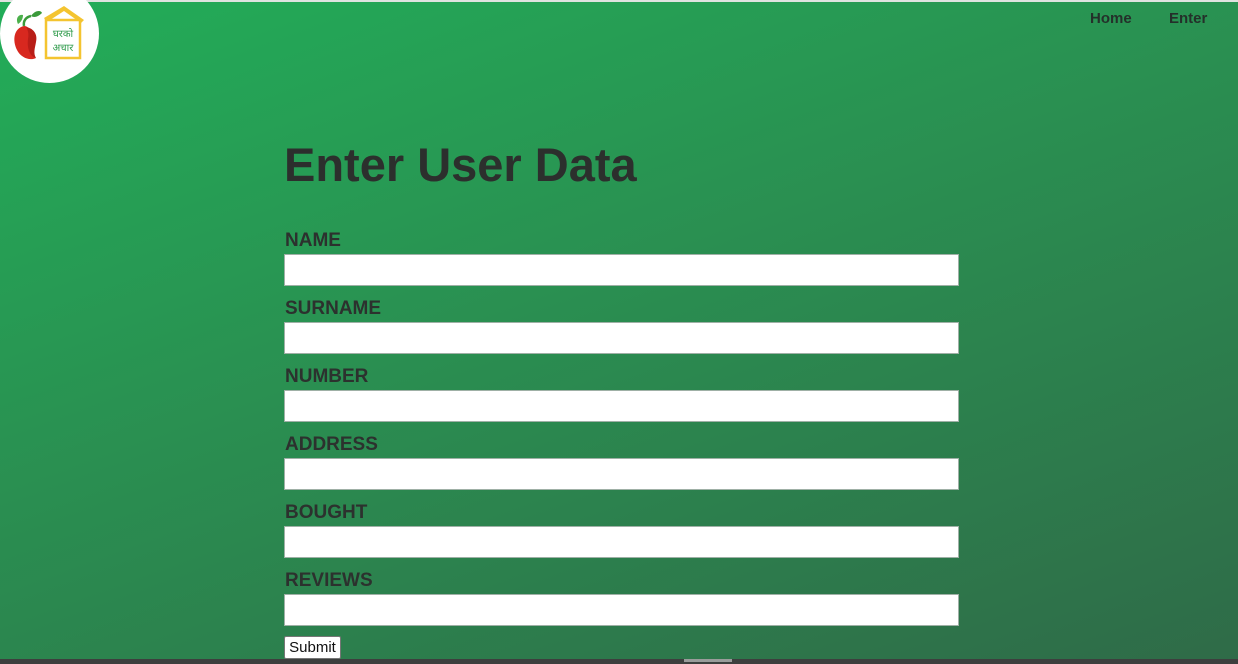 Image resolution: width=1238 pixels, height=664 pixels. What do you see at coordinates (1111, 18) in the screenshot?
I see `nav-link-home: Home` at bounding box center [1111, 18].